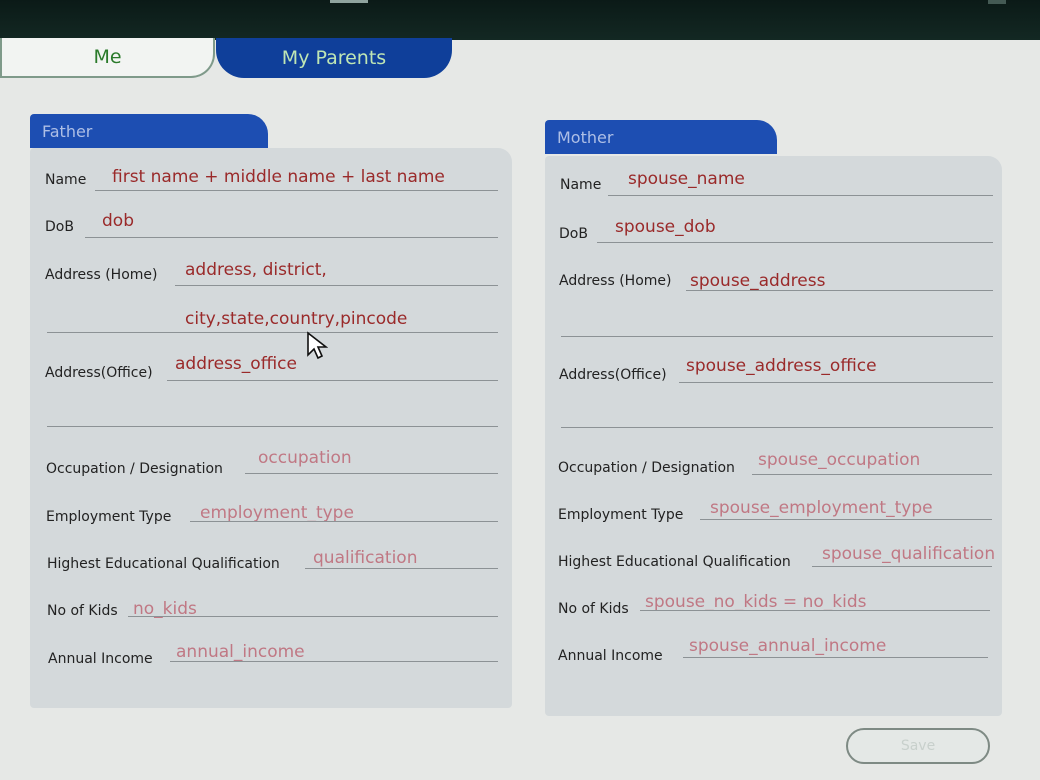  What do you see at coordinates (336, 285) in the screenshot?
I see `father-address-home-underline` at bounding box center [336, 285].